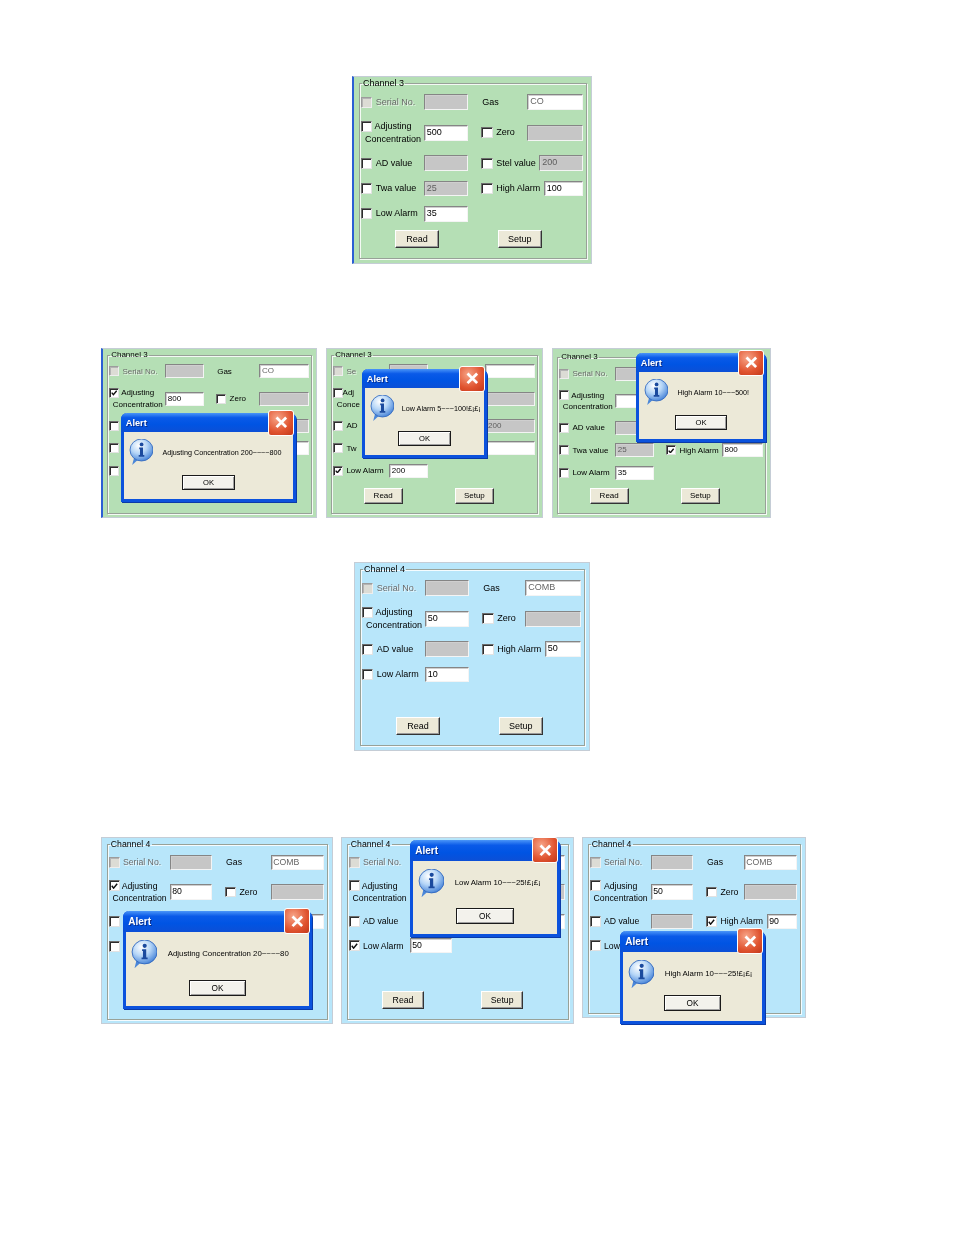 The height and width of the screenshot is (1235, 954). What do you see at coordinates (351, 448) in the screenshot?
I see `checkbox-label: Tw` at bounding box center [351, 448].